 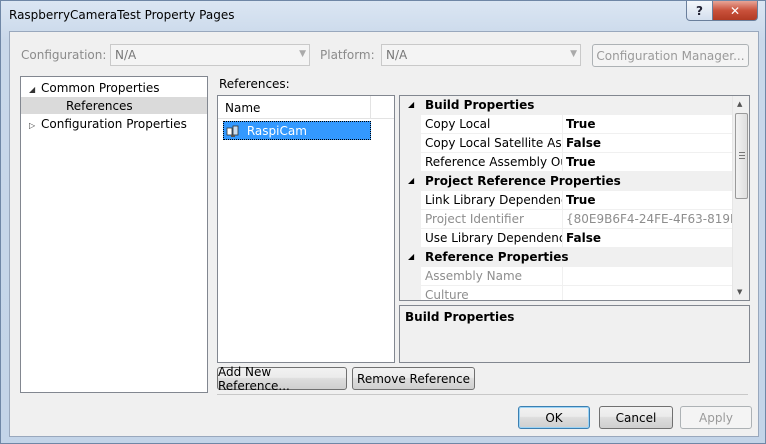 What do you see at coordinates (741, 156) in the screenshot?
I see `scrollbar-thumb` at bounding box center [741, 156].